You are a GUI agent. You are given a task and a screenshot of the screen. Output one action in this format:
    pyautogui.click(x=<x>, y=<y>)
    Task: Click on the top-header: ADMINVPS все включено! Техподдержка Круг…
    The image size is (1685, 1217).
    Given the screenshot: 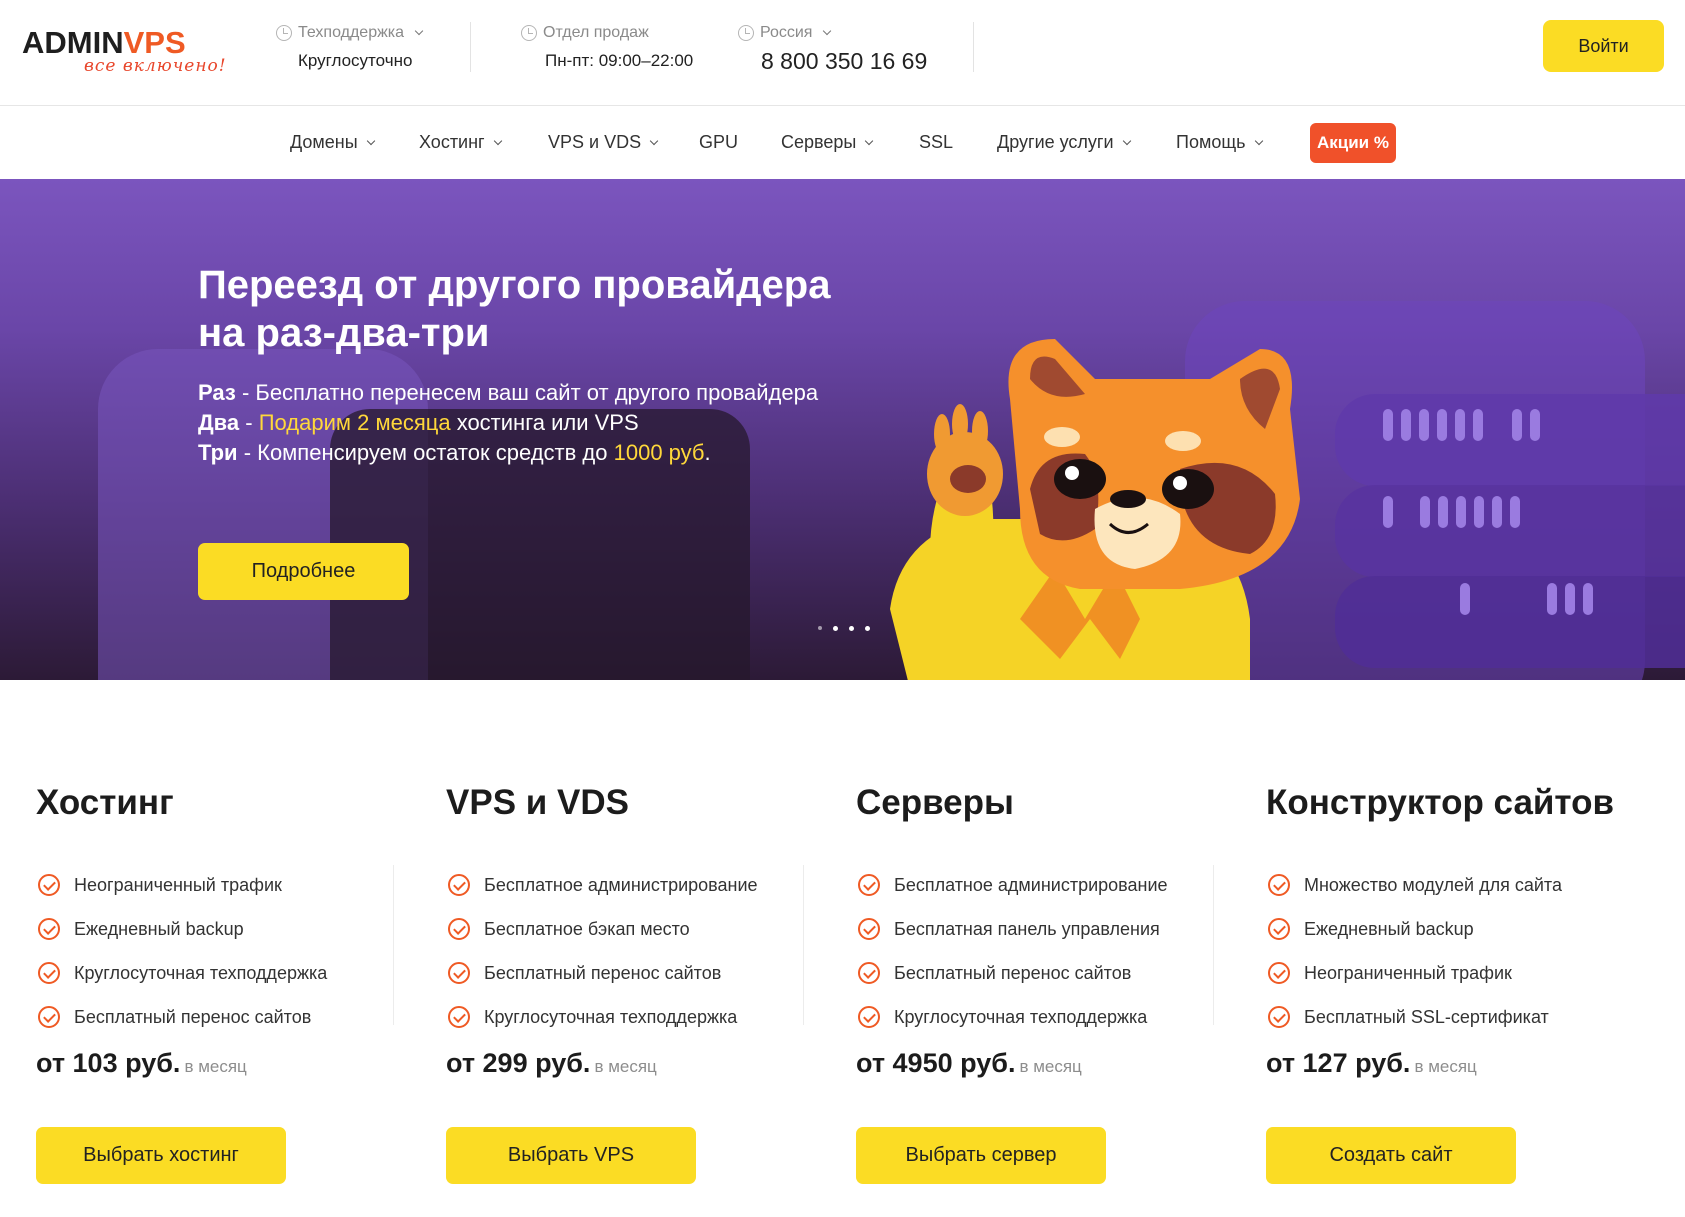 What is the action you would take?
    pyautogui.click(x=842, y=53)
    